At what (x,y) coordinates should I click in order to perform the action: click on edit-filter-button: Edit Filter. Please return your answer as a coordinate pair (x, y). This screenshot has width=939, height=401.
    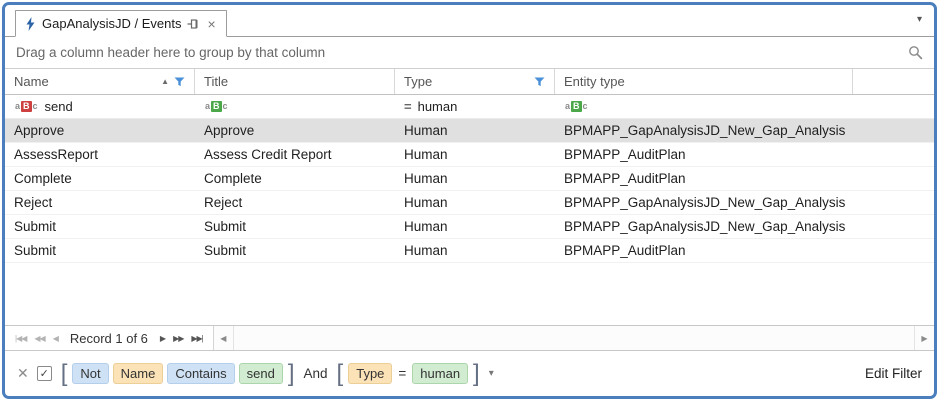
    Looking at the image, I should click on (893, 373).